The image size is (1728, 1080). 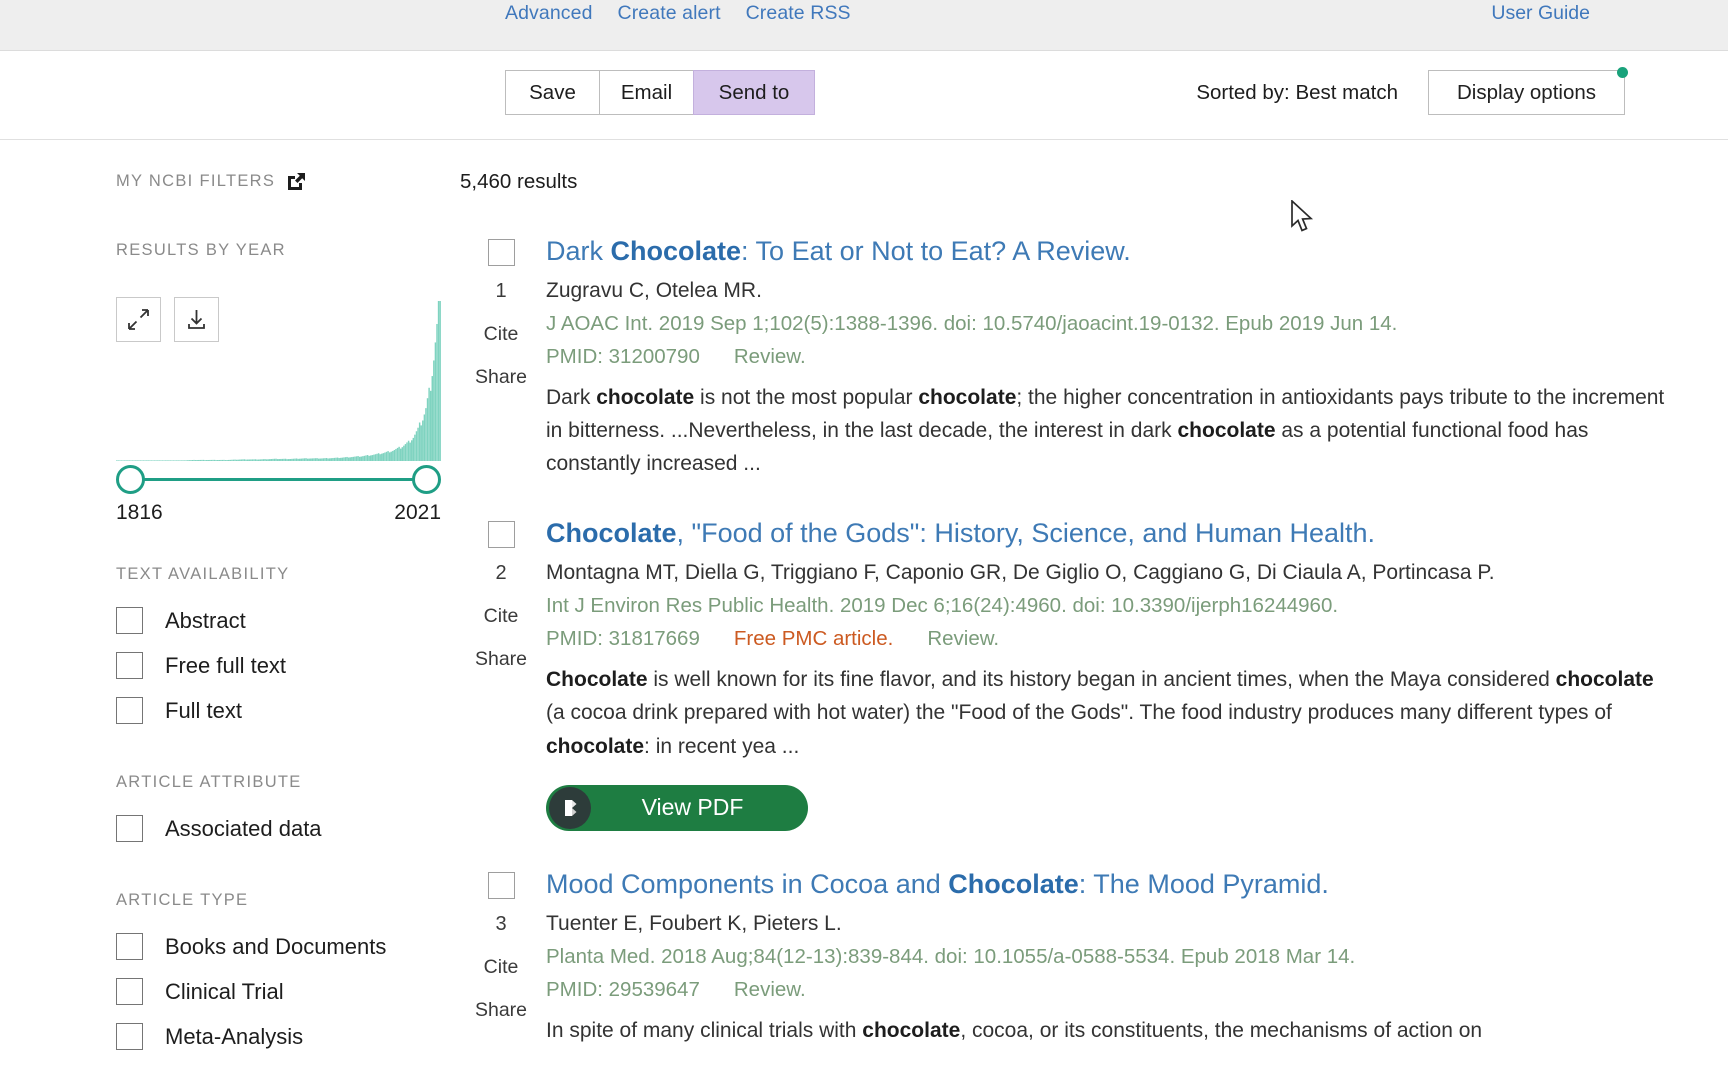 What do you see at coordinates (278, 381) in the screenshot?
I see `histogram-bars` at bounding box center [278, 381].